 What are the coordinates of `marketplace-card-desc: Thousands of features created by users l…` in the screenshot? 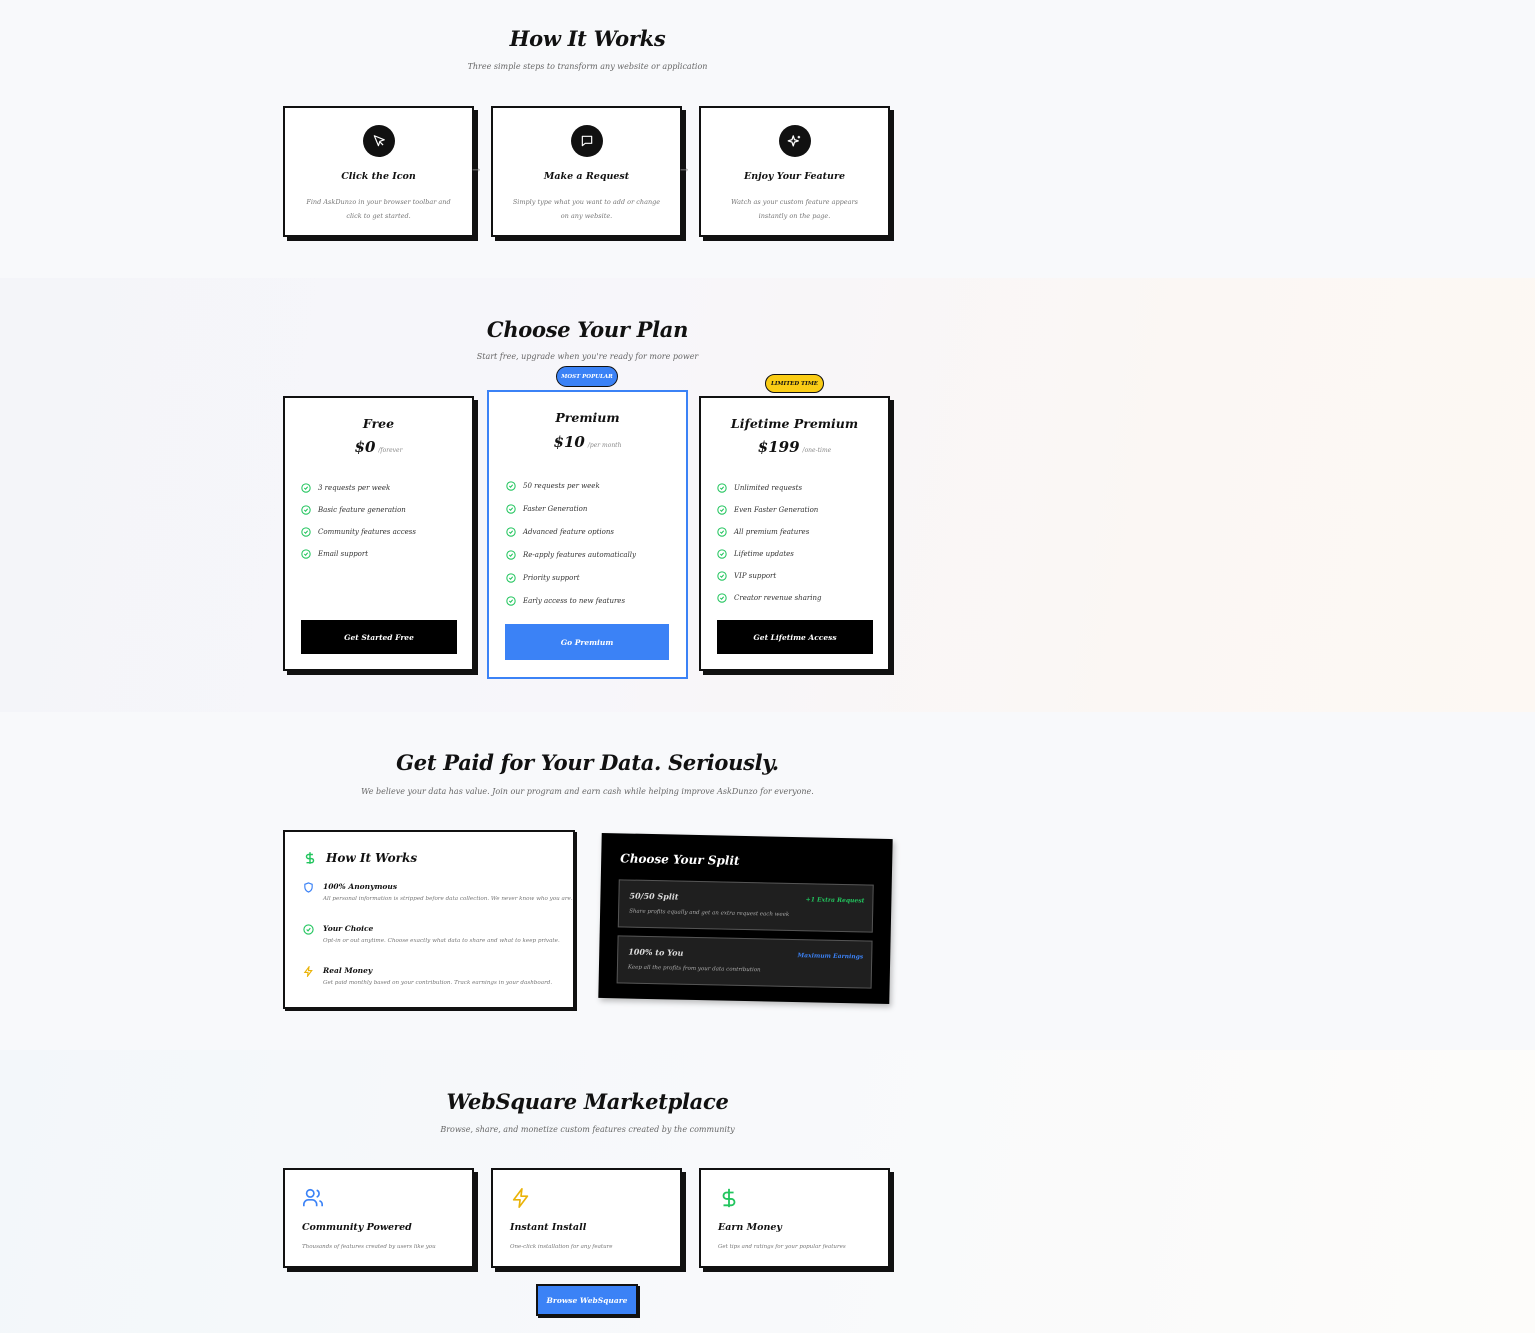 It's located at (369, 1247).